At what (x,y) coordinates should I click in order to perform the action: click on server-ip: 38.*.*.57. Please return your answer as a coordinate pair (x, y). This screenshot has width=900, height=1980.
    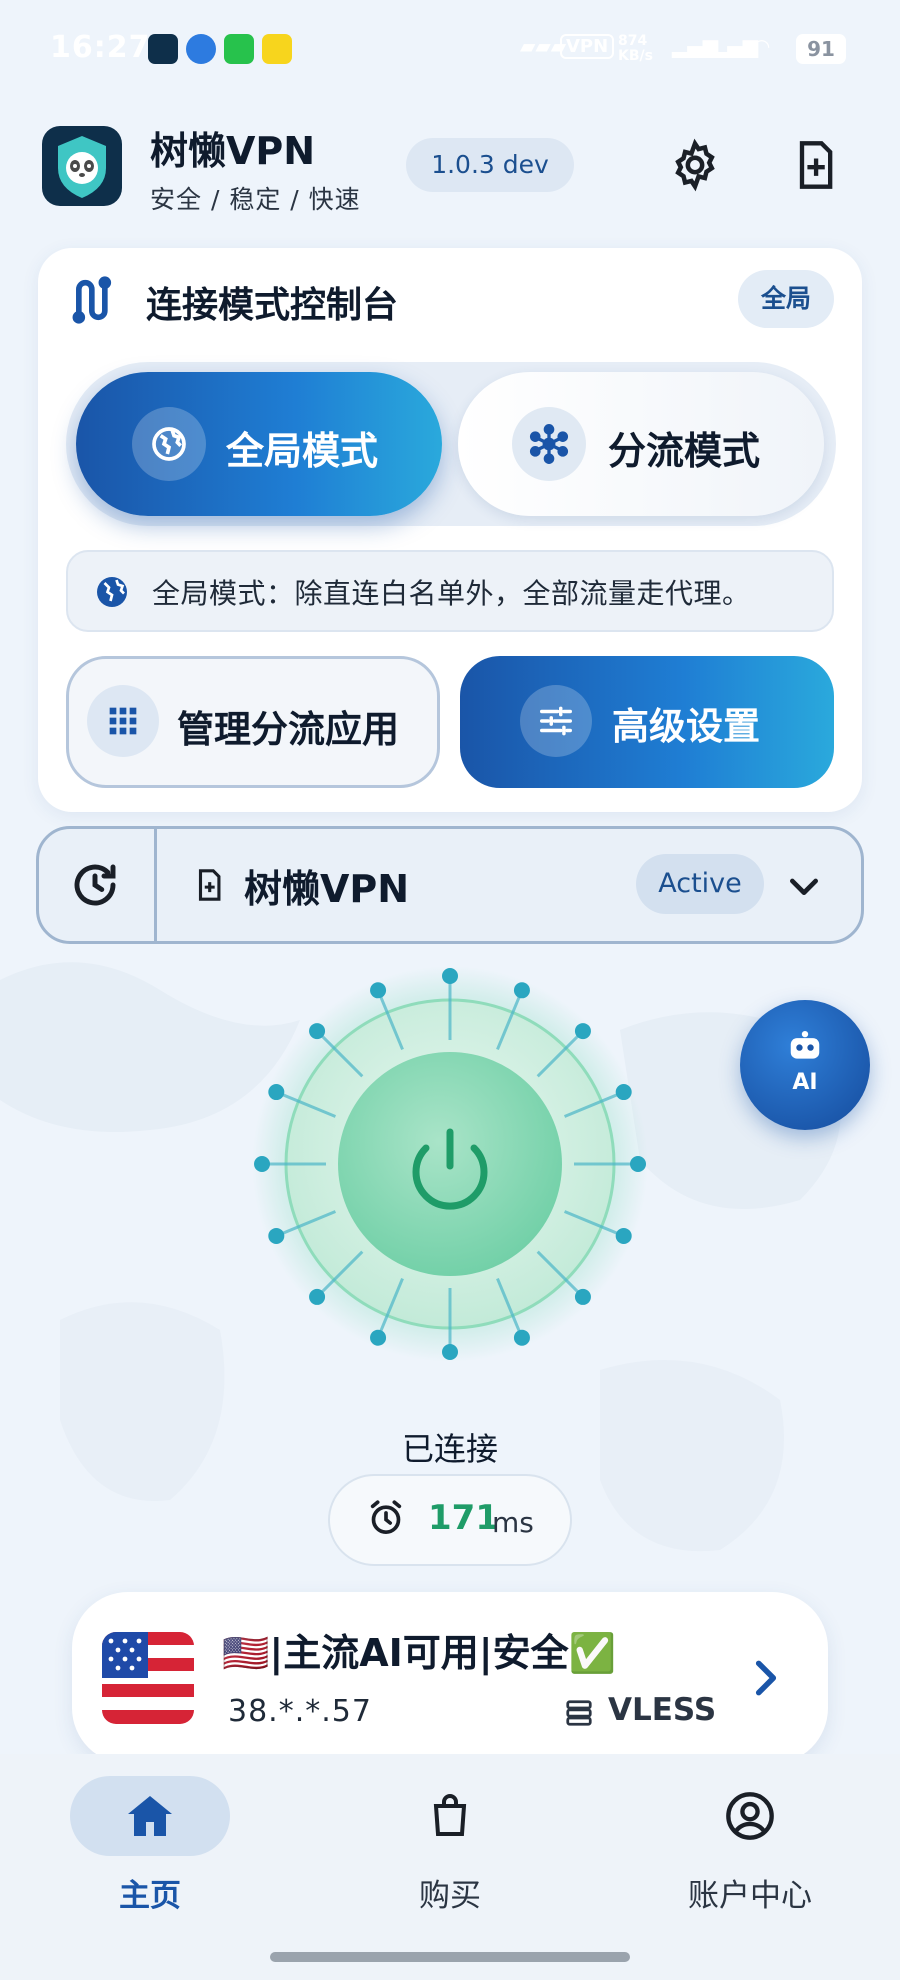
    Looking at the image, I should click on (300, 1711).